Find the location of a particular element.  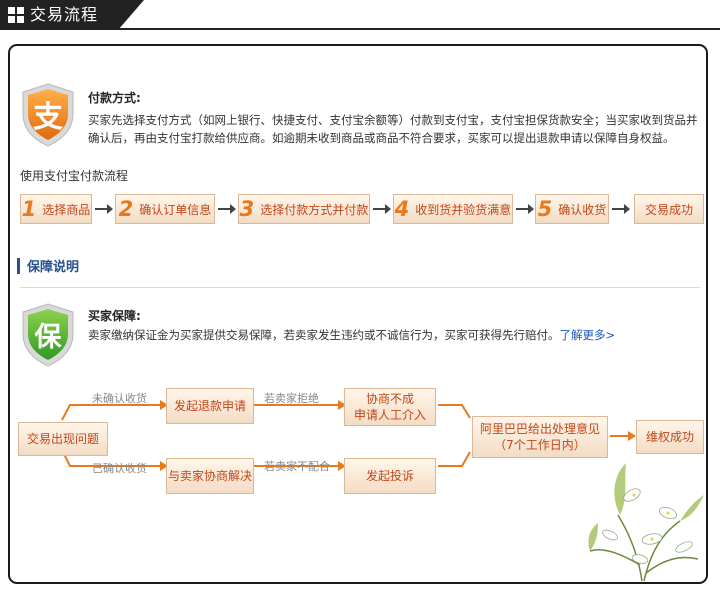

flower-decoration-icon is located at coordinates (646, 522).